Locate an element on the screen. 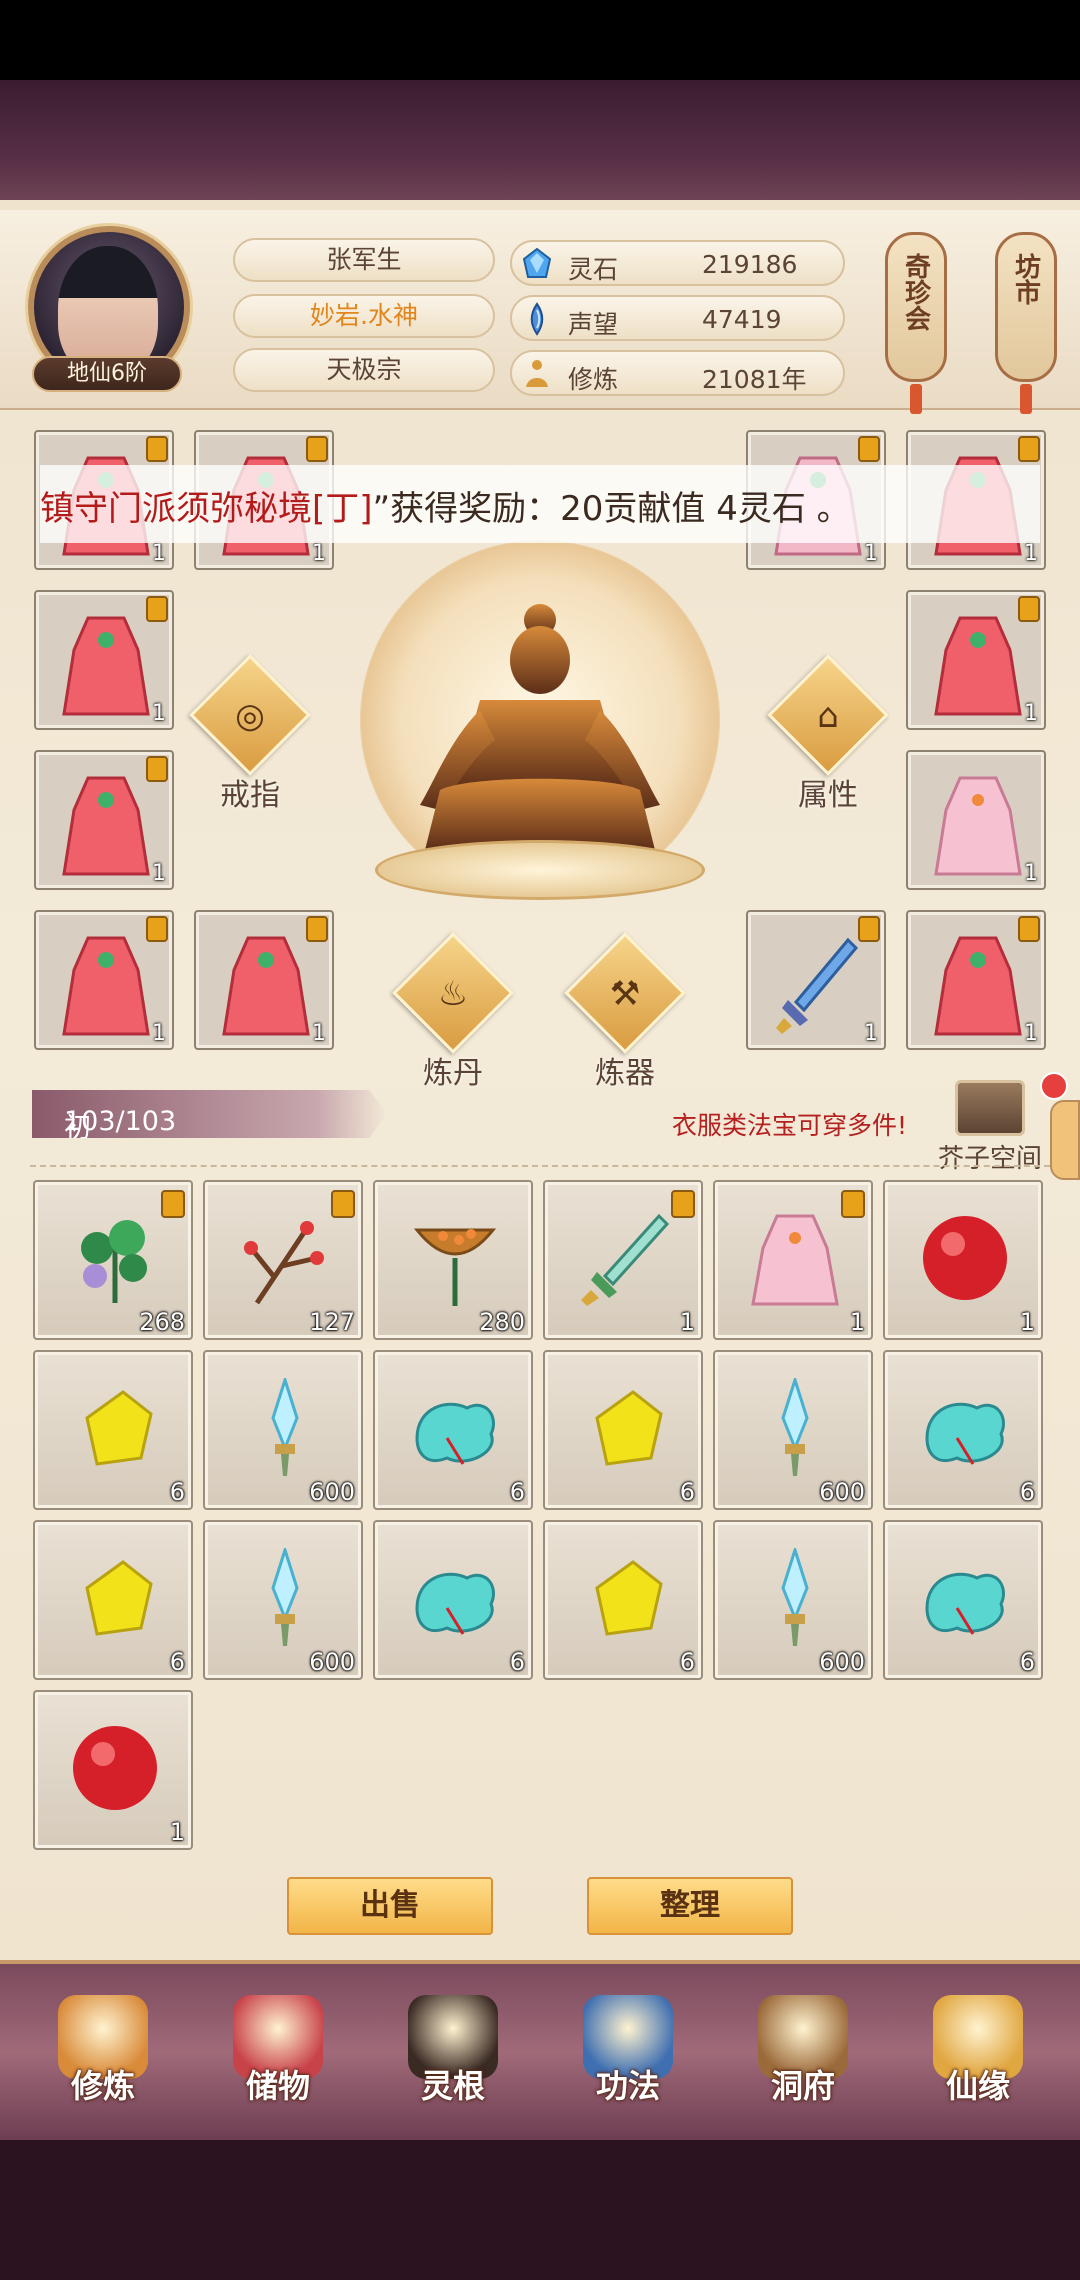 This screenshot has height=2280, width=1080. player-title: 妙岩.水神 is located at coordinates (364, 316).